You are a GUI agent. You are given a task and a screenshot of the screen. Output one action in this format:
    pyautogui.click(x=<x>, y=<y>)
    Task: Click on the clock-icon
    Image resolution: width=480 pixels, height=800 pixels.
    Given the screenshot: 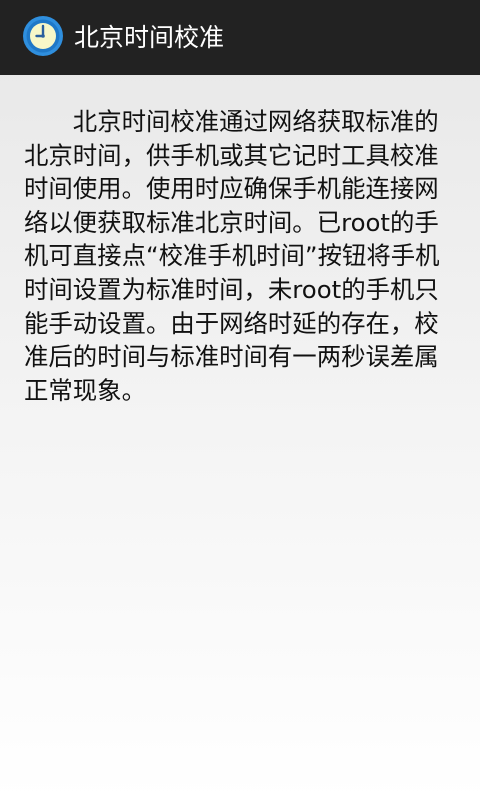 What is the action you would take?
    pyautogui.click(x=43, y=36)
    